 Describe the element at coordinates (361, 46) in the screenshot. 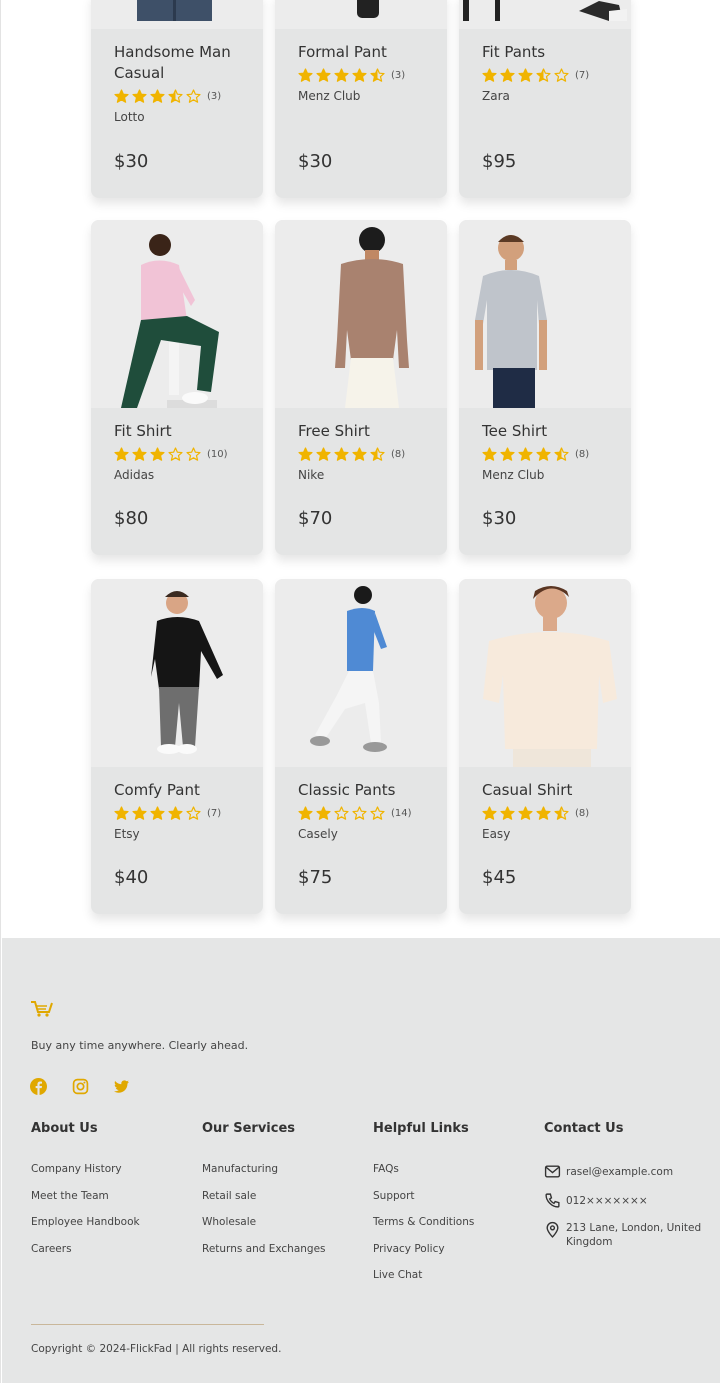

I see `product-title: Formal Pant` at that location.